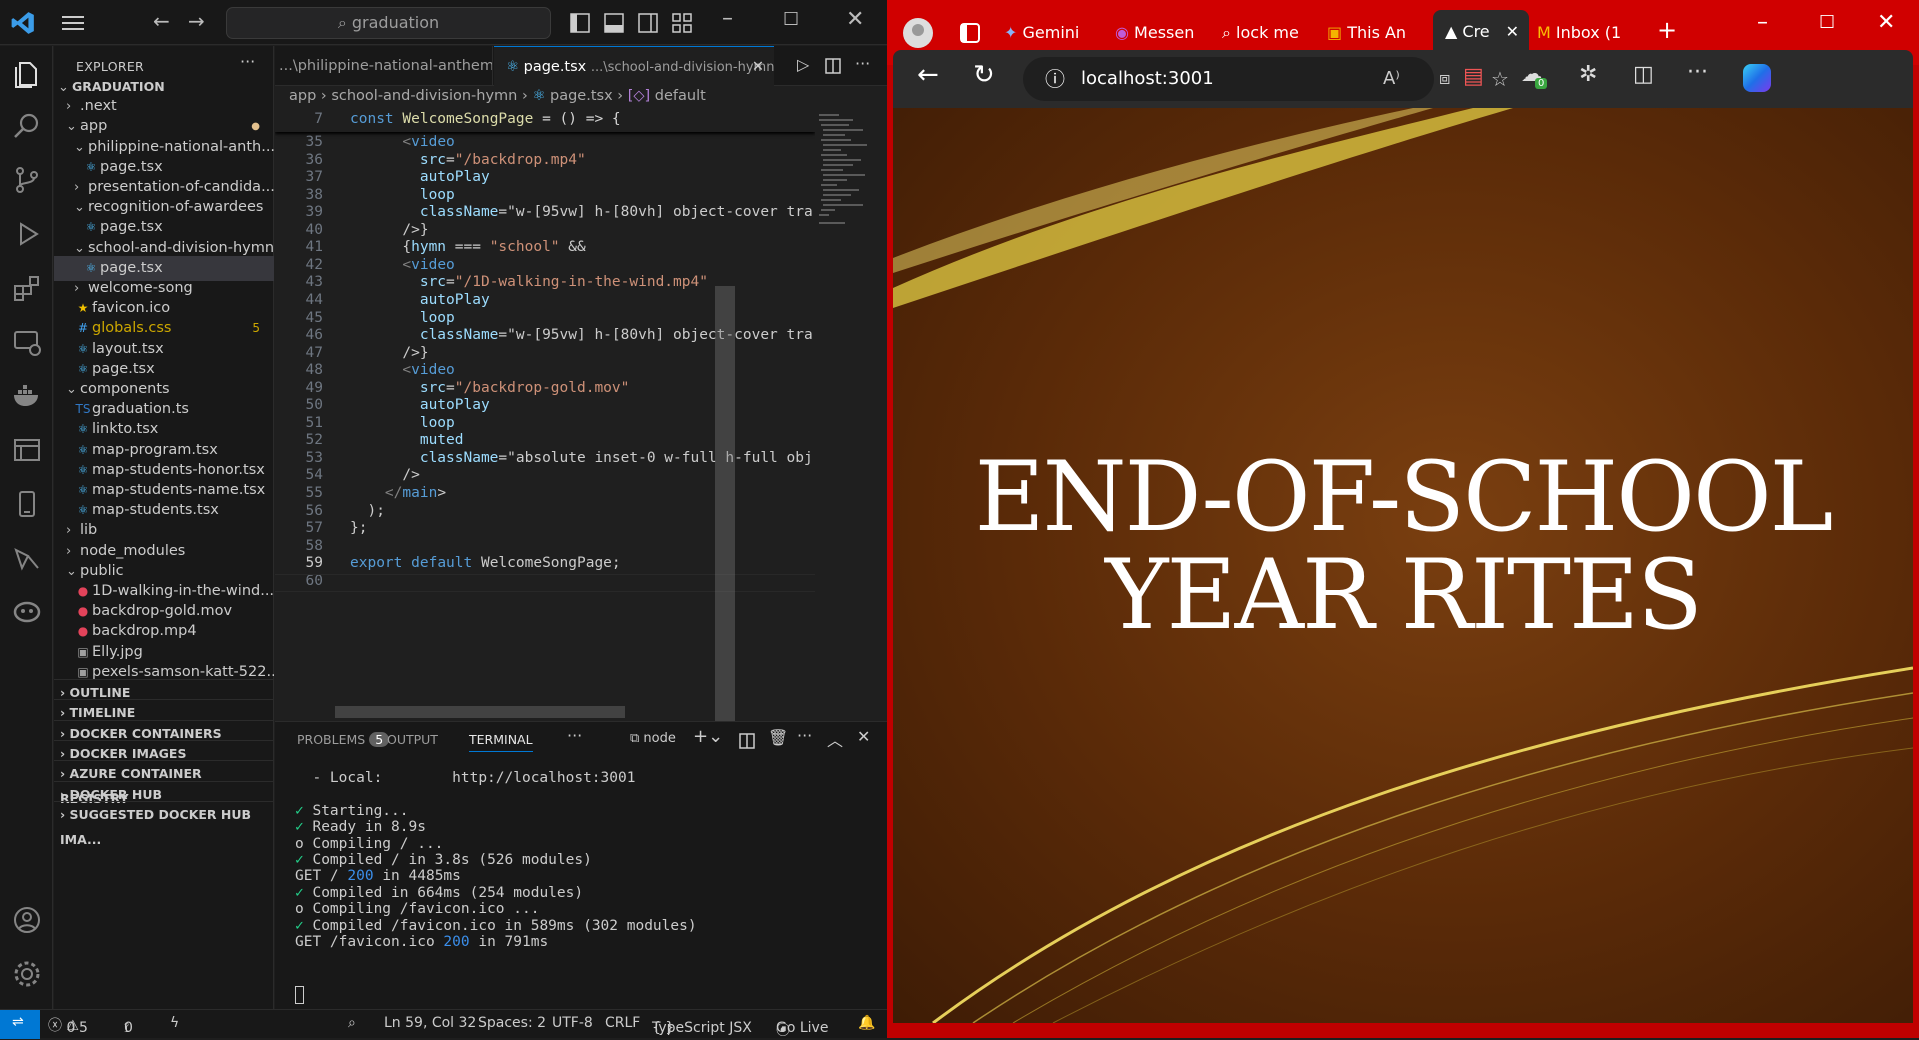  Describe the element at coordinates (1391, 79) in the screenshot. I see `read-aloud-icon: A⁾` at that location.